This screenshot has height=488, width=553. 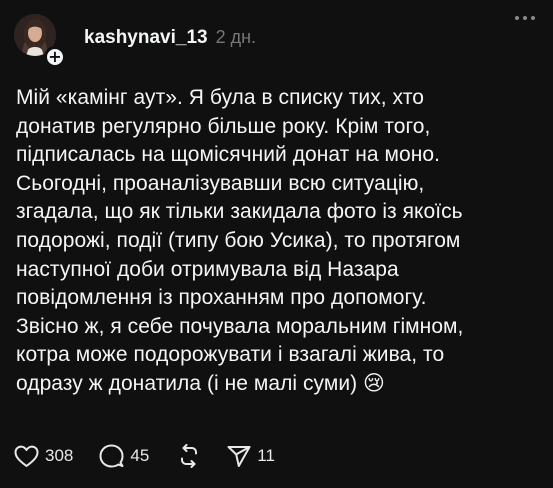 What do you see at coordinates (59, 455) in the screenshot?
I see `like-count: 308` at bounding box center [59, 455].